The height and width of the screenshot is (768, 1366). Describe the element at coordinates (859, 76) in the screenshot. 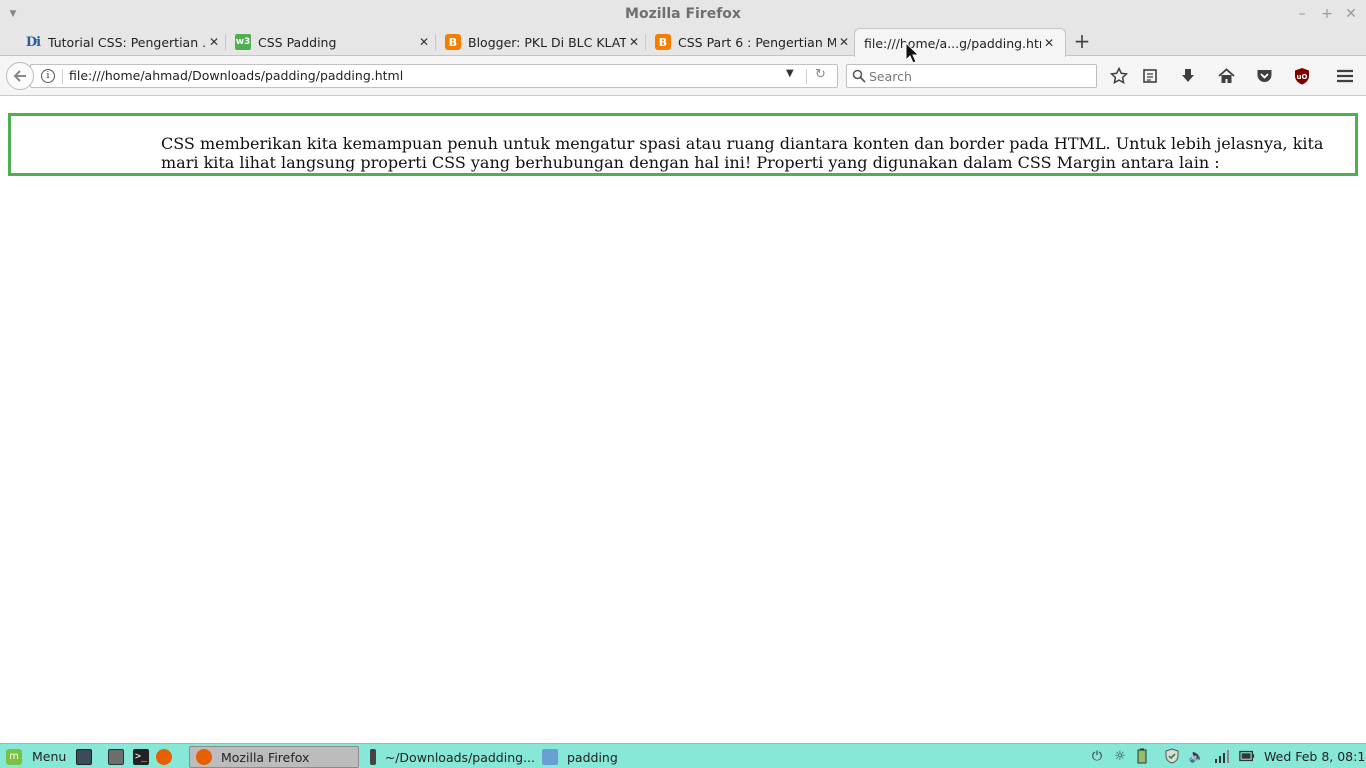

I see `search-icon` at that location.